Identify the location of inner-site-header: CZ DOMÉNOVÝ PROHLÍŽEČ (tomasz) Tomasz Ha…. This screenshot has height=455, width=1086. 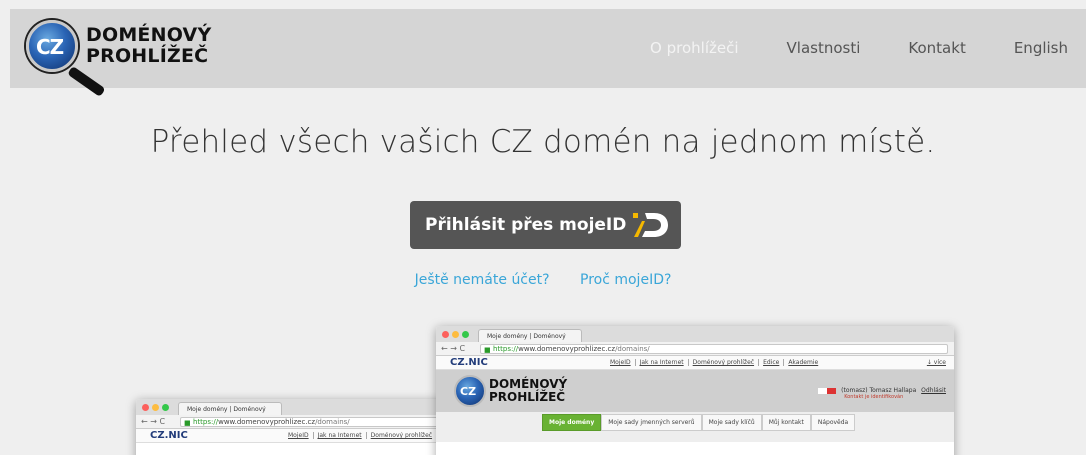
(695, 391).